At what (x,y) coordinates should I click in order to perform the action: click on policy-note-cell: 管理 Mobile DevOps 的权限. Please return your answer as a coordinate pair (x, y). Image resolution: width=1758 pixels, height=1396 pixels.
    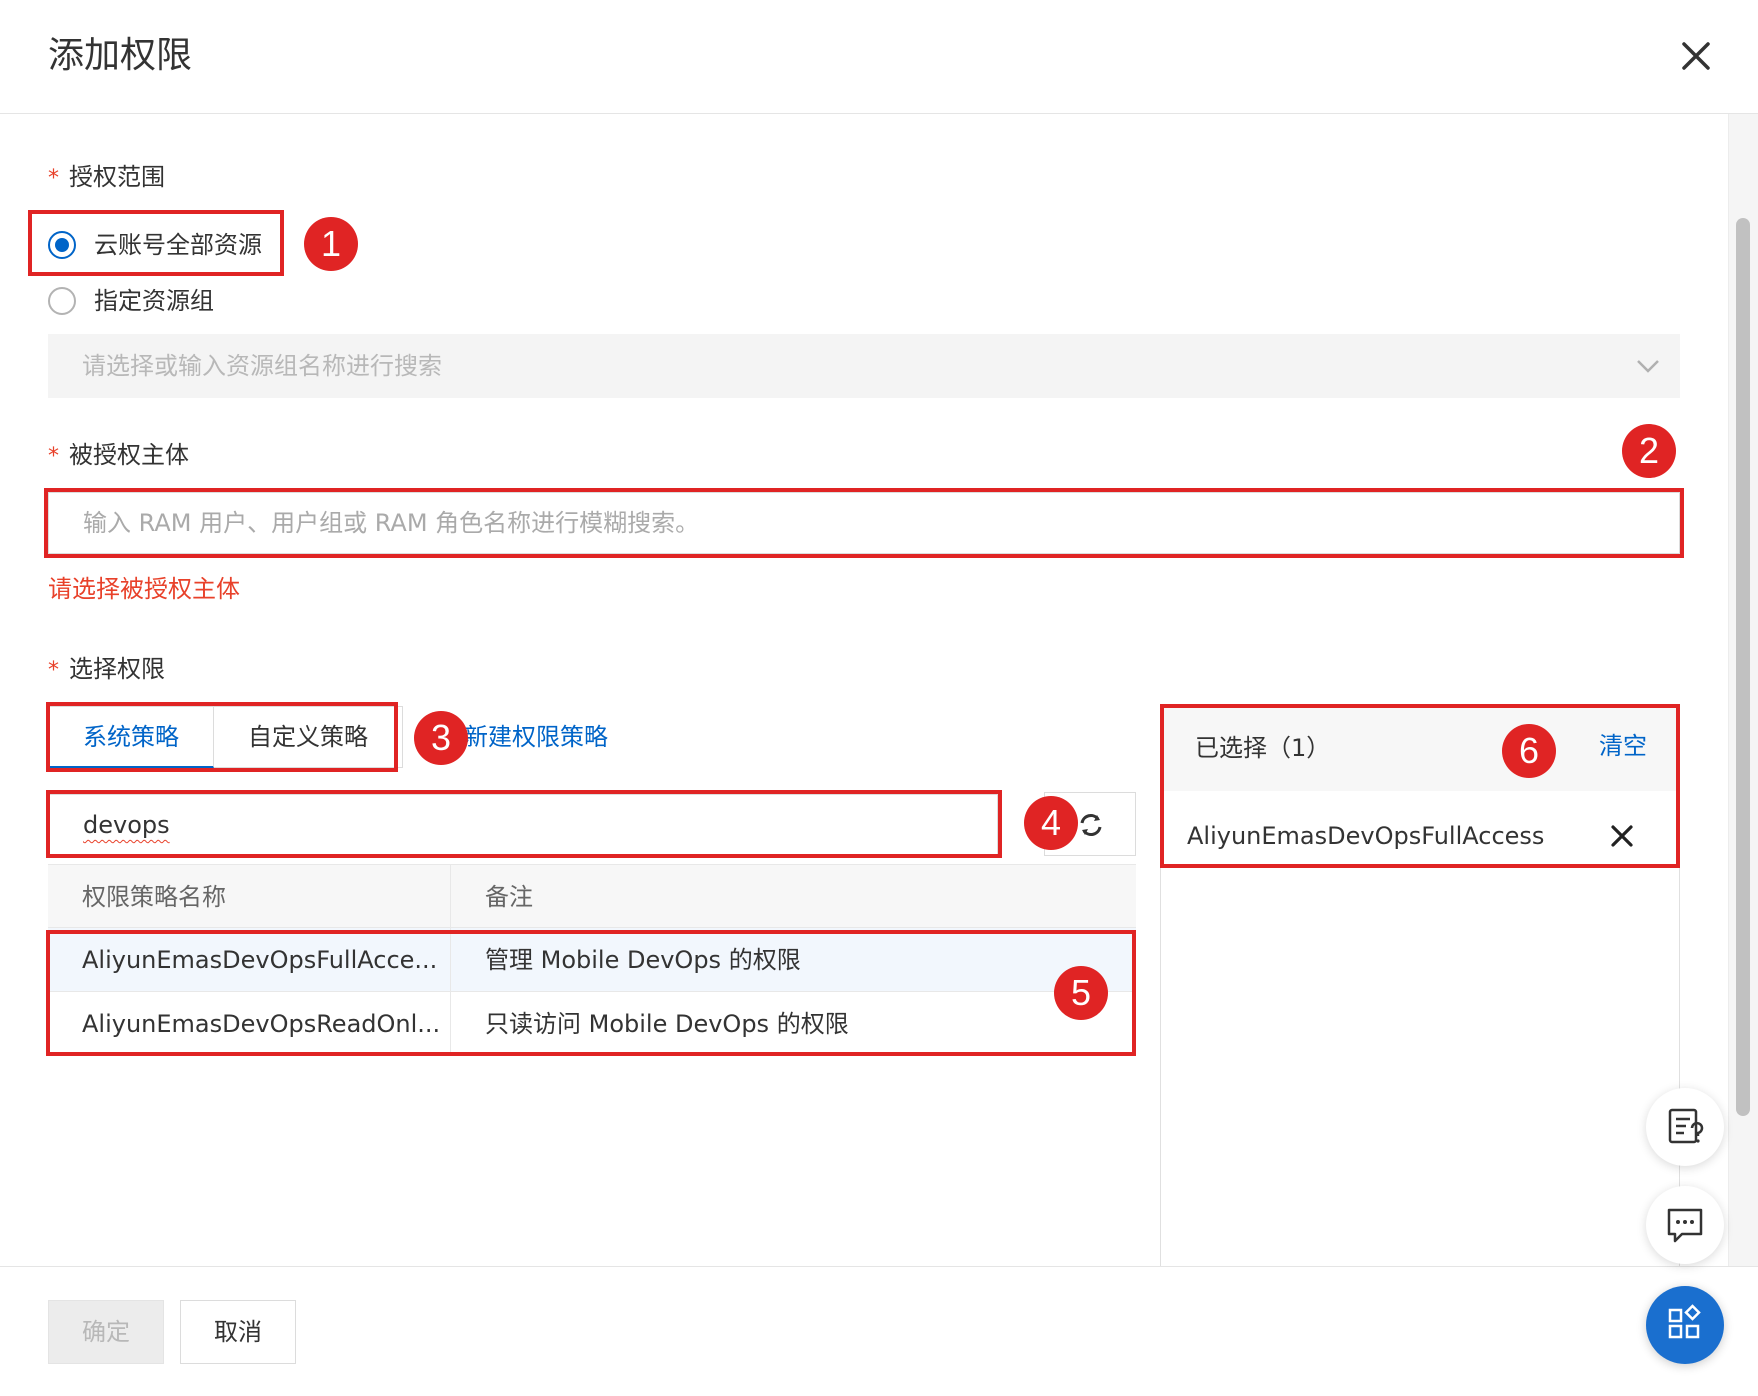
    Looking at the image, I should click on (643, 960).